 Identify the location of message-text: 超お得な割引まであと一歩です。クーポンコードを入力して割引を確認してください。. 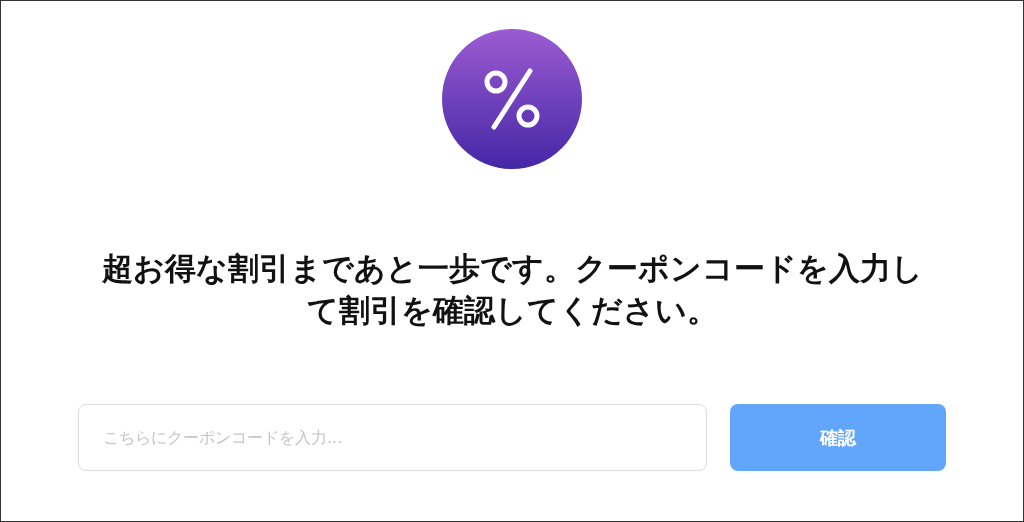
(512, 289).